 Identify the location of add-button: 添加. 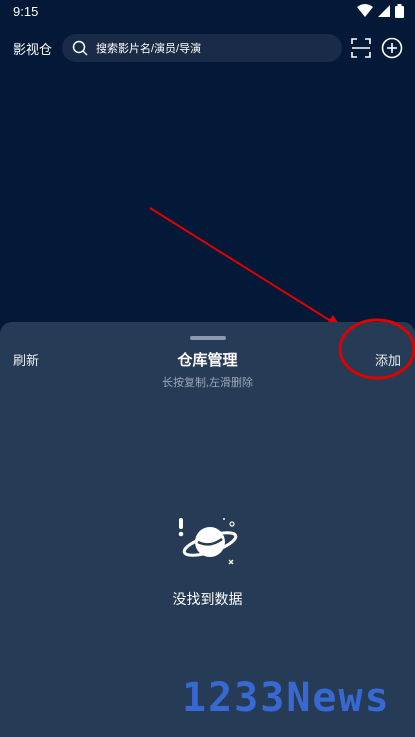
(388, 359).